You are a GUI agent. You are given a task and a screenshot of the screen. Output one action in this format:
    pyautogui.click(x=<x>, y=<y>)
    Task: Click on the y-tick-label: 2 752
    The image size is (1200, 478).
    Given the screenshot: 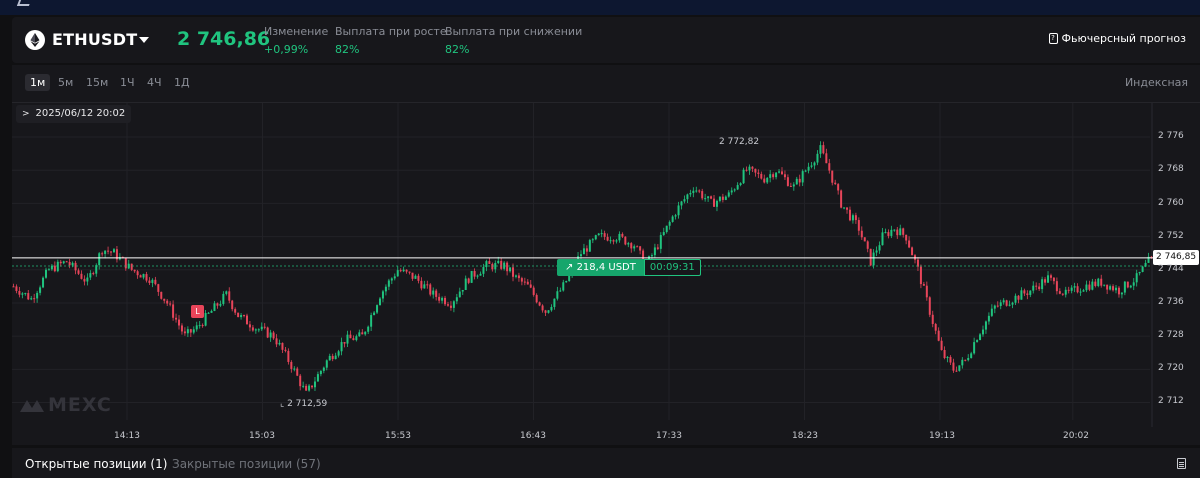 What is the action you would take?
    pyautogui.click(x=1171, y=236)
    